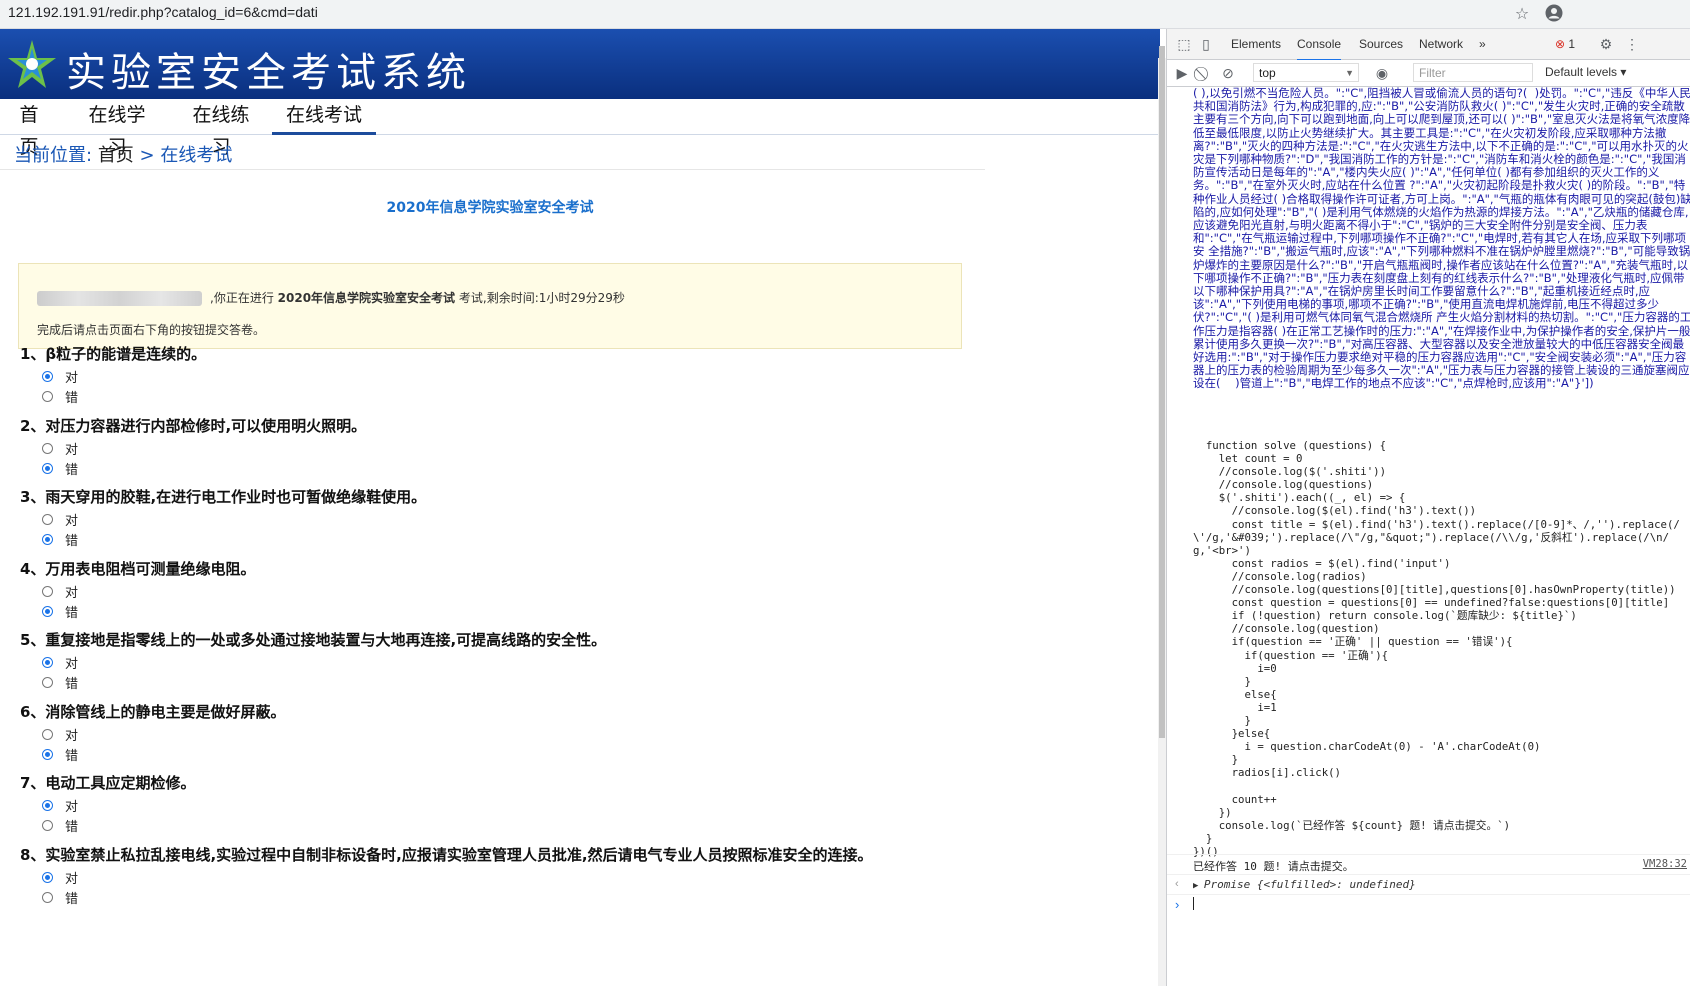 The height and width of the screenshot is (986, 1690). What do you see at coordinates (1473, 72) in the screenshot?
I see `console-filter-input: Filter` at bounding box center [1473, 72].